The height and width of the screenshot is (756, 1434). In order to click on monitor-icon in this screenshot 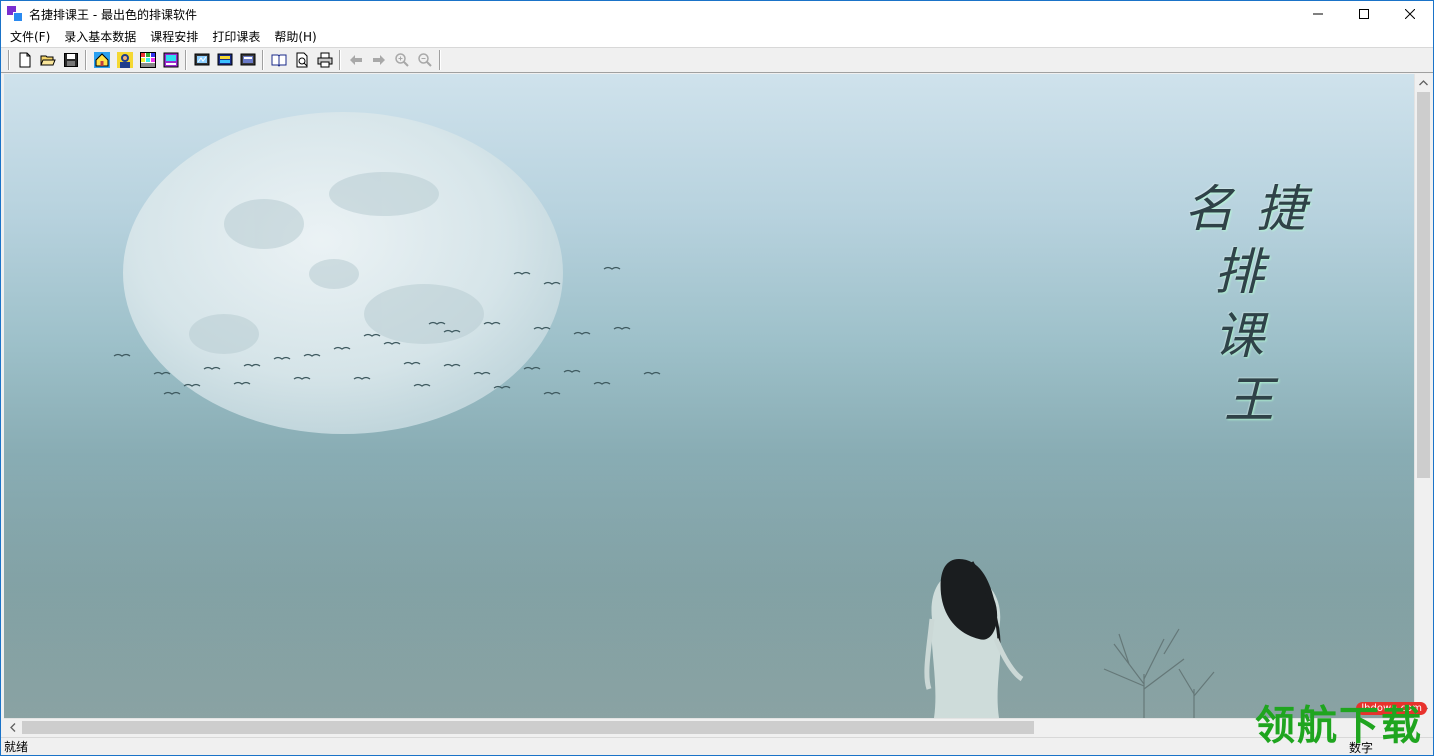, I will do `click(247, 59)`.